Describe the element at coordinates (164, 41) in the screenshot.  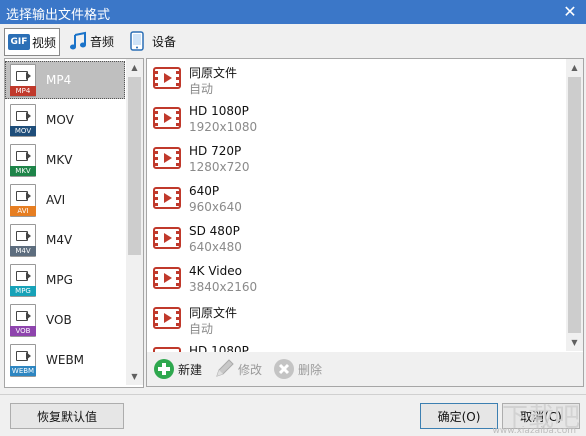
I see `tab-device-label: 设备` at that location.